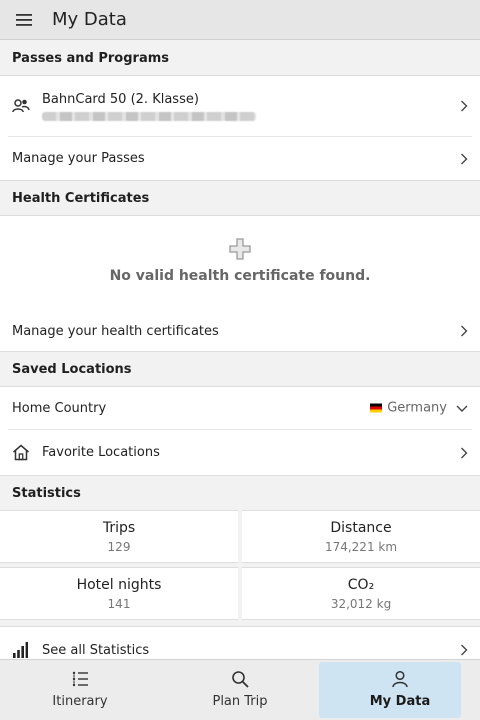 The width and height of the screenshot is (480, 720). I want to click on favorite-locations-label: Favorite Locations, so click(101, 452).